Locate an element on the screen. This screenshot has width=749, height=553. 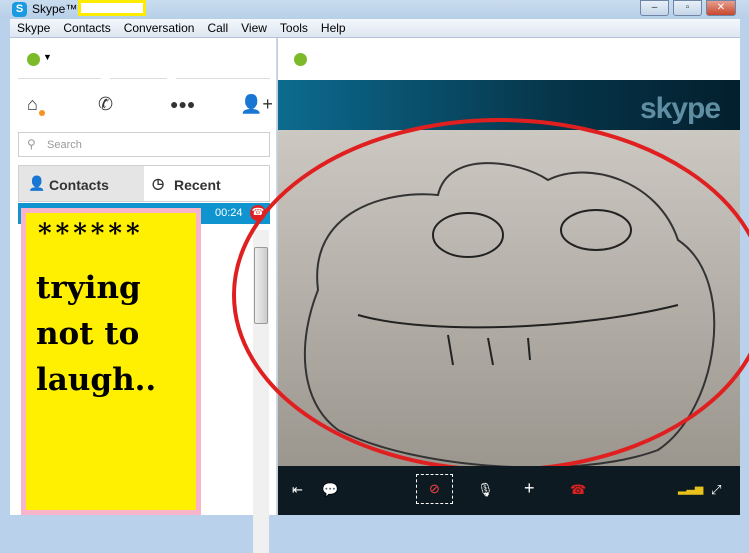
note-line: laugh.. is located at coordinates (96, 380).